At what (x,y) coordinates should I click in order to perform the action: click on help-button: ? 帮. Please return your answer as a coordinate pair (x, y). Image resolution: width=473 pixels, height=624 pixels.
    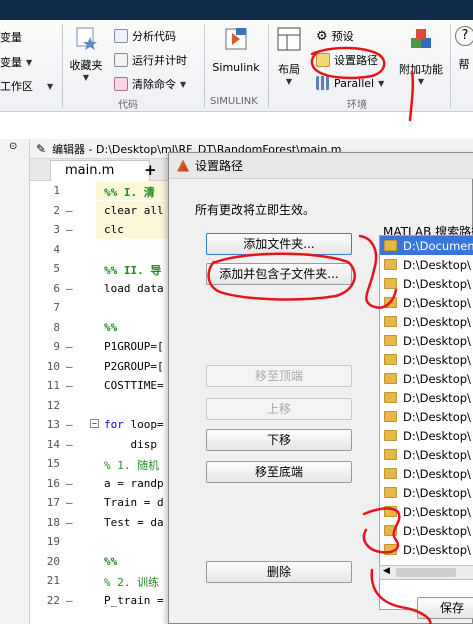
    Looking at the image, I should click on (464, 49).